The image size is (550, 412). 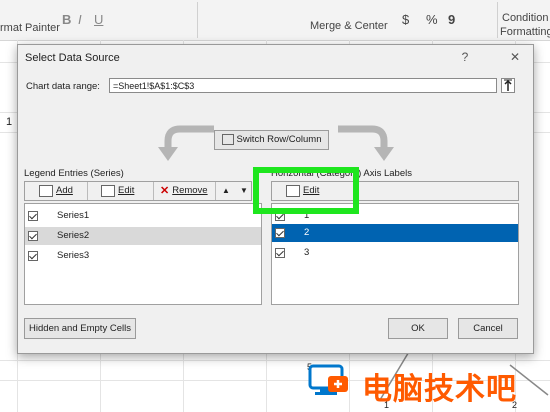 I want to click on edit-label: Edit, so click(x=126, y=190).